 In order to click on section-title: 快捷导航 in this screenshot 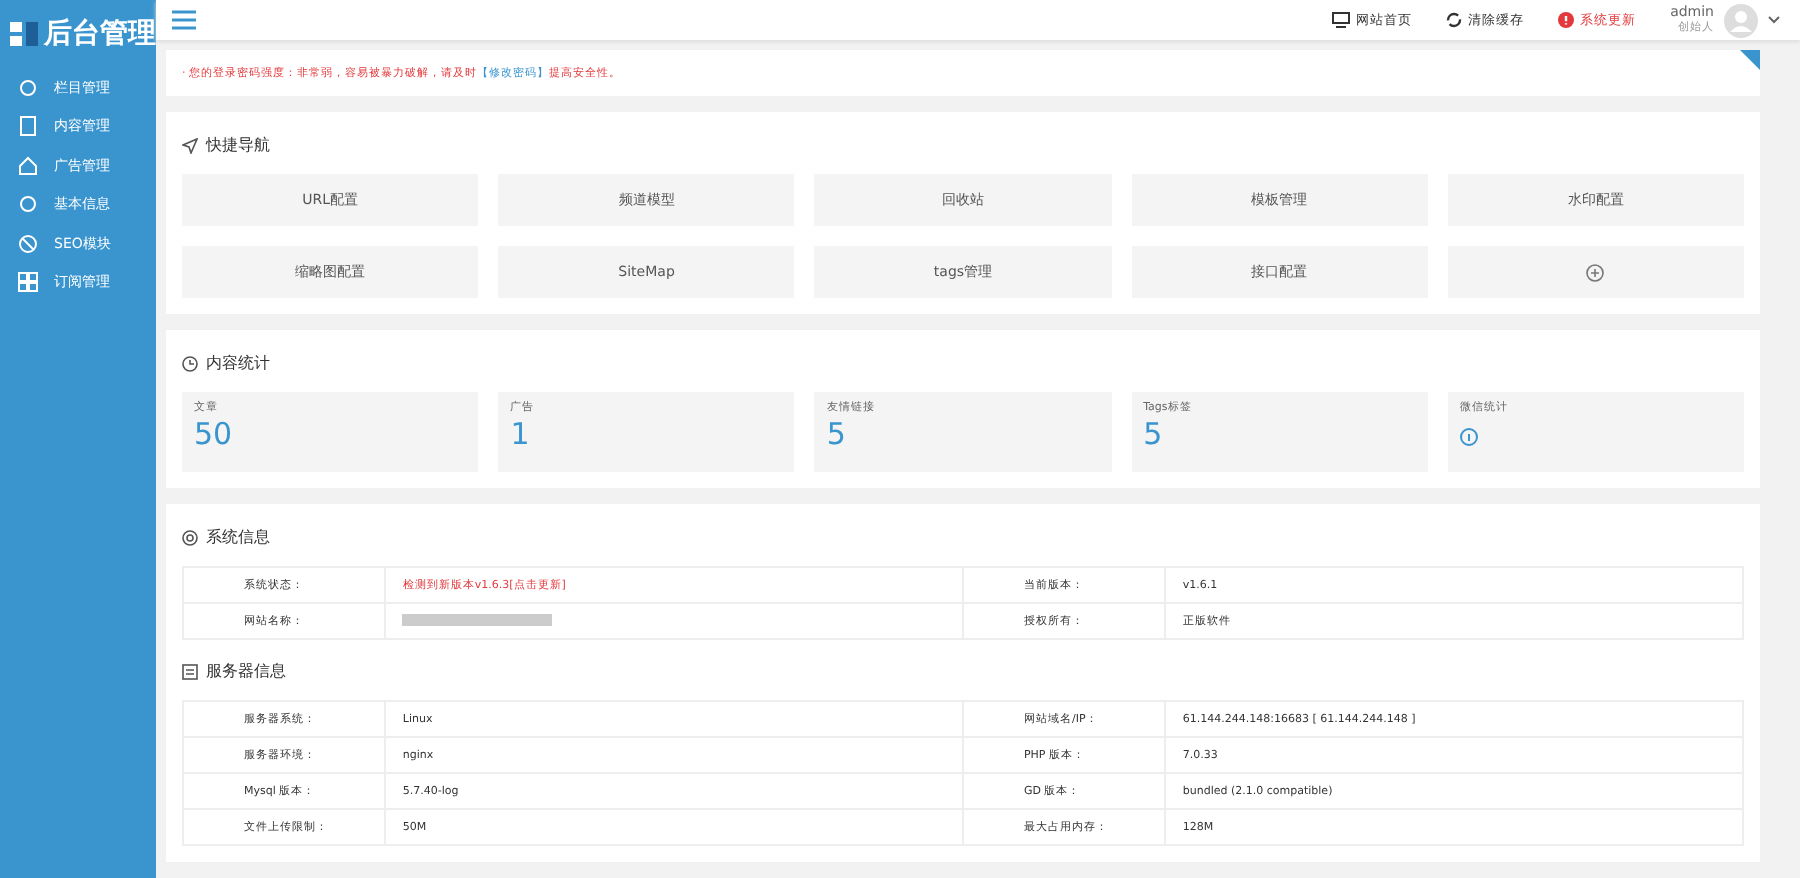, I will do `click(238, 145)`.